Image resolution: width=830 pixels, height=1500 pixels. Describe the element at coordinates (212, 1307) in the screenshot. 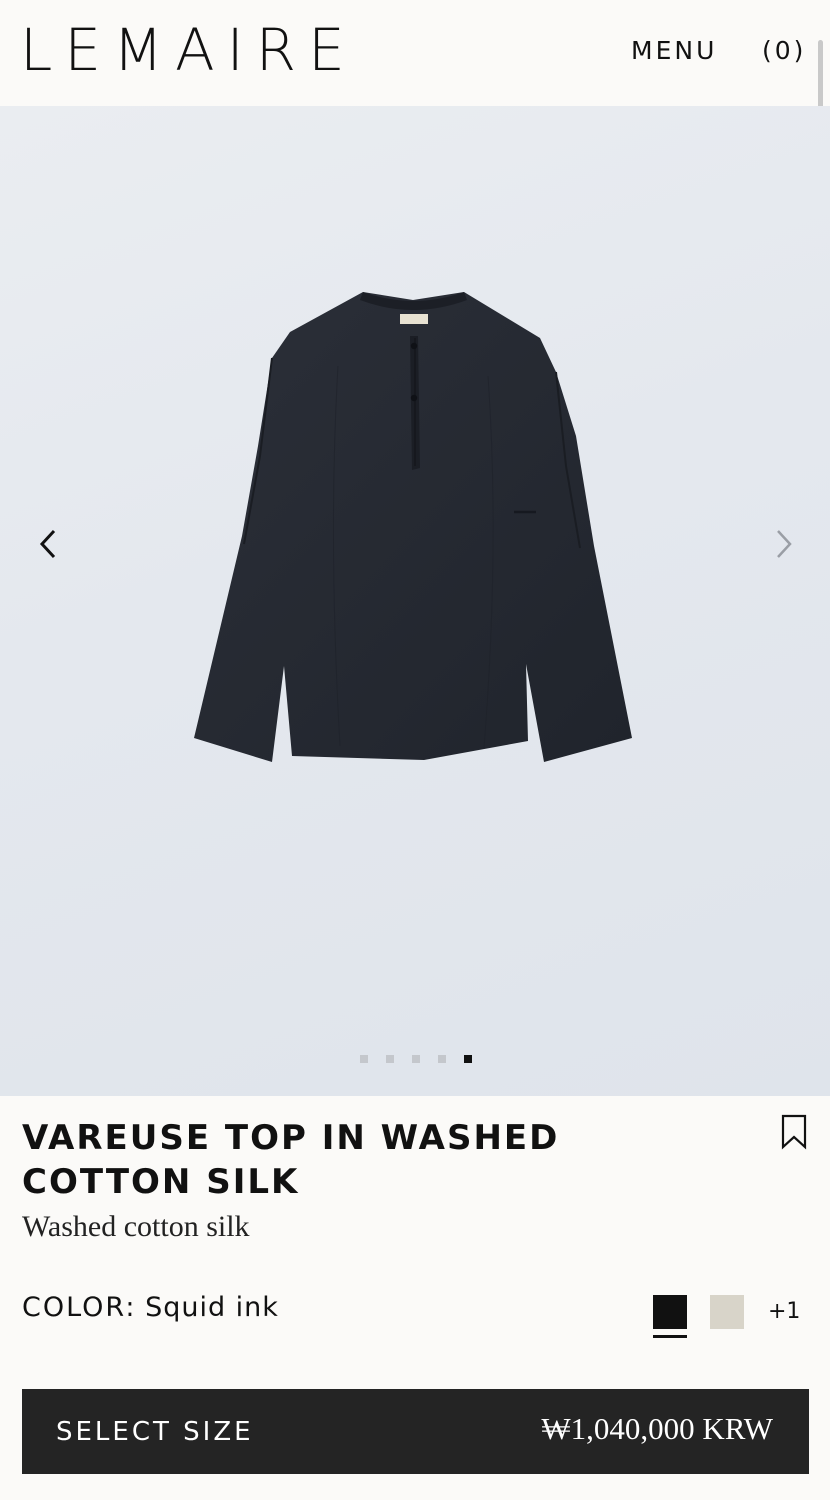

I see `color-value: Squid ink` at that location.